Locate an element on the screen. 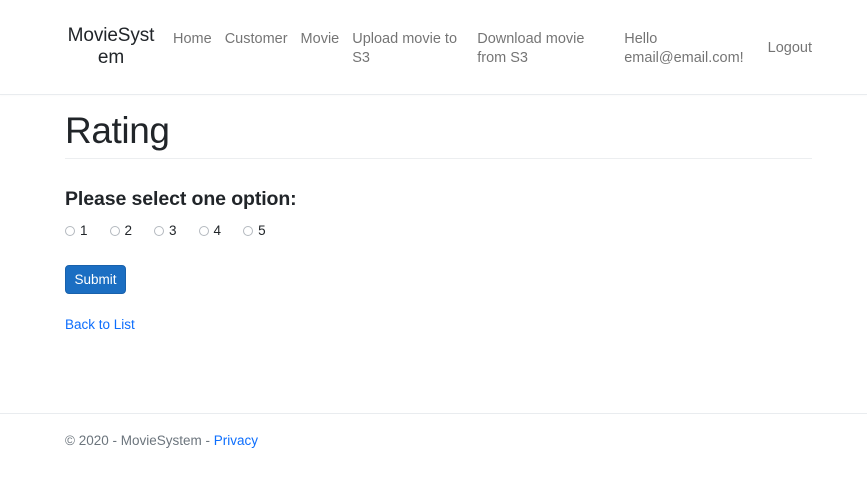 The width and height of the screenshot is (867, 501). logout-button: Logout is located at coordinates (790, 48).